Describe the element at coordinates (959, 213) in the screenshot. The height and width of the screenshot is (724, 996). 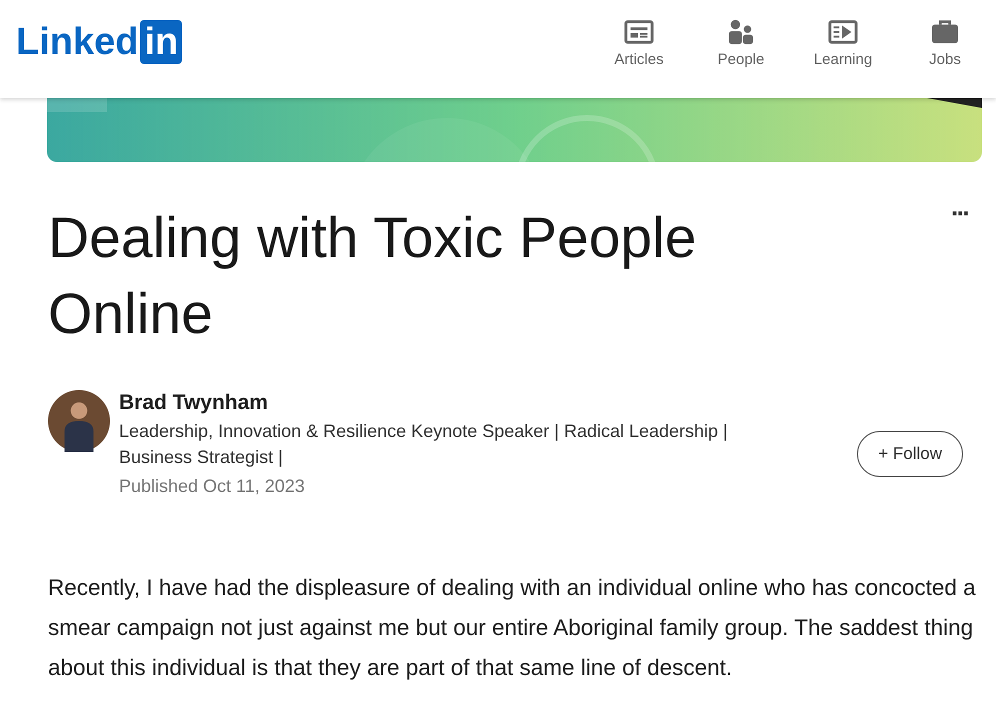
I see `more-options-button: ···` at that location.